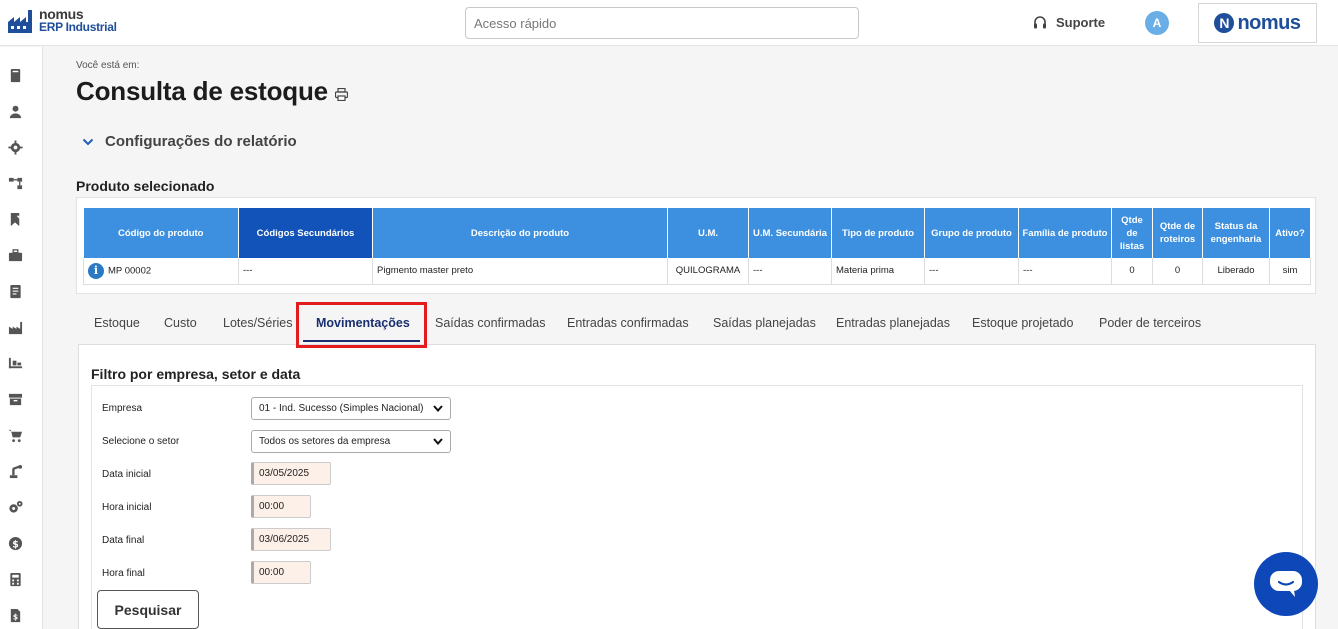  I want to click on sidebar: $ $, so click(21, 338).